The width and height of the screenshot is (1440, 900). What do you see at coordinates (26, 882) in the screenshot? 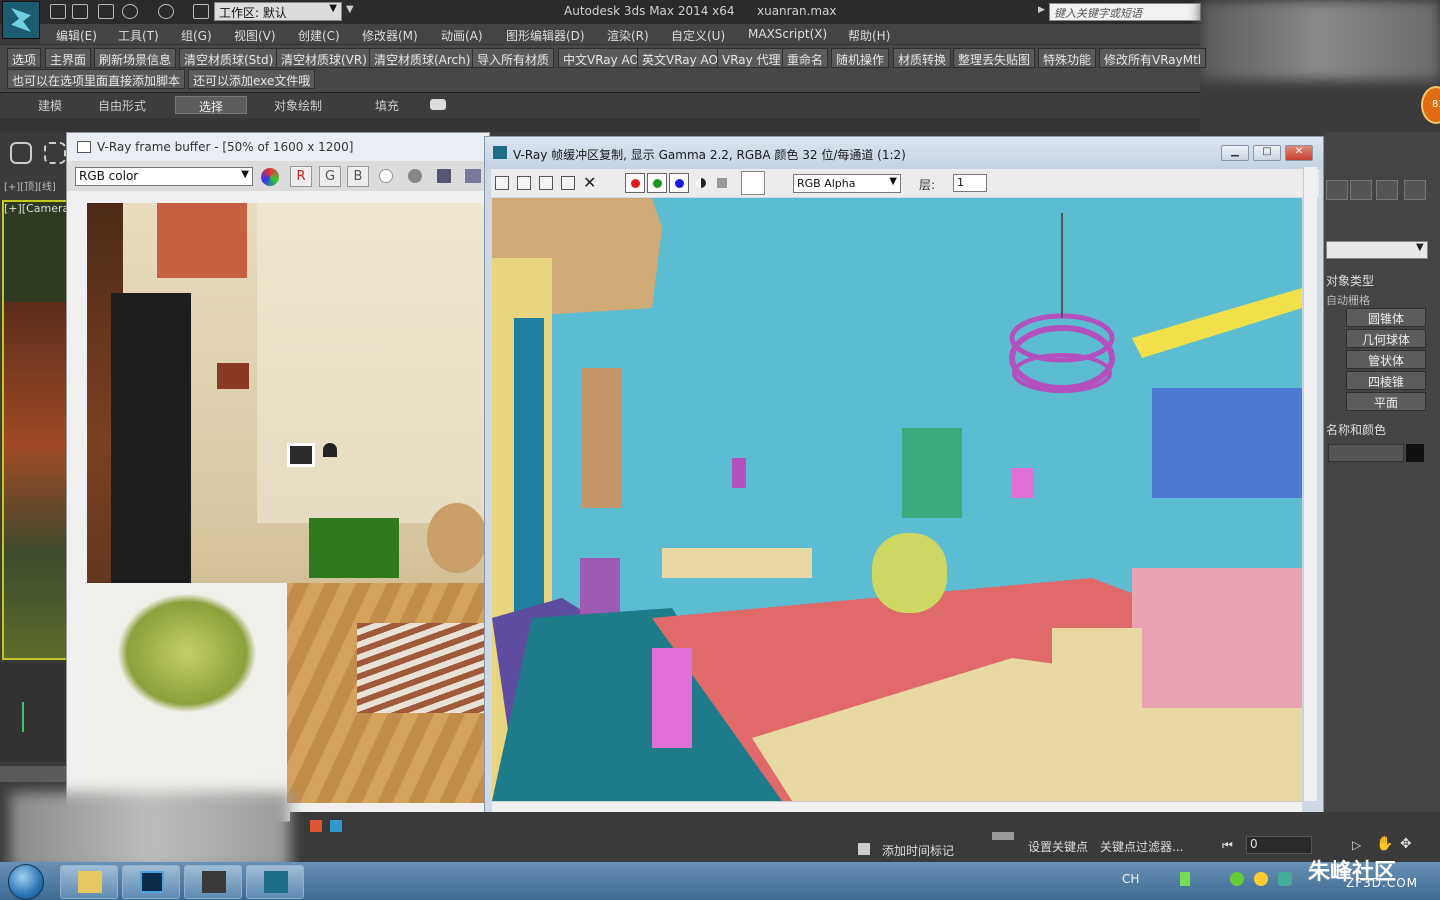
I see `start-button` at bounding box center [26, 882].